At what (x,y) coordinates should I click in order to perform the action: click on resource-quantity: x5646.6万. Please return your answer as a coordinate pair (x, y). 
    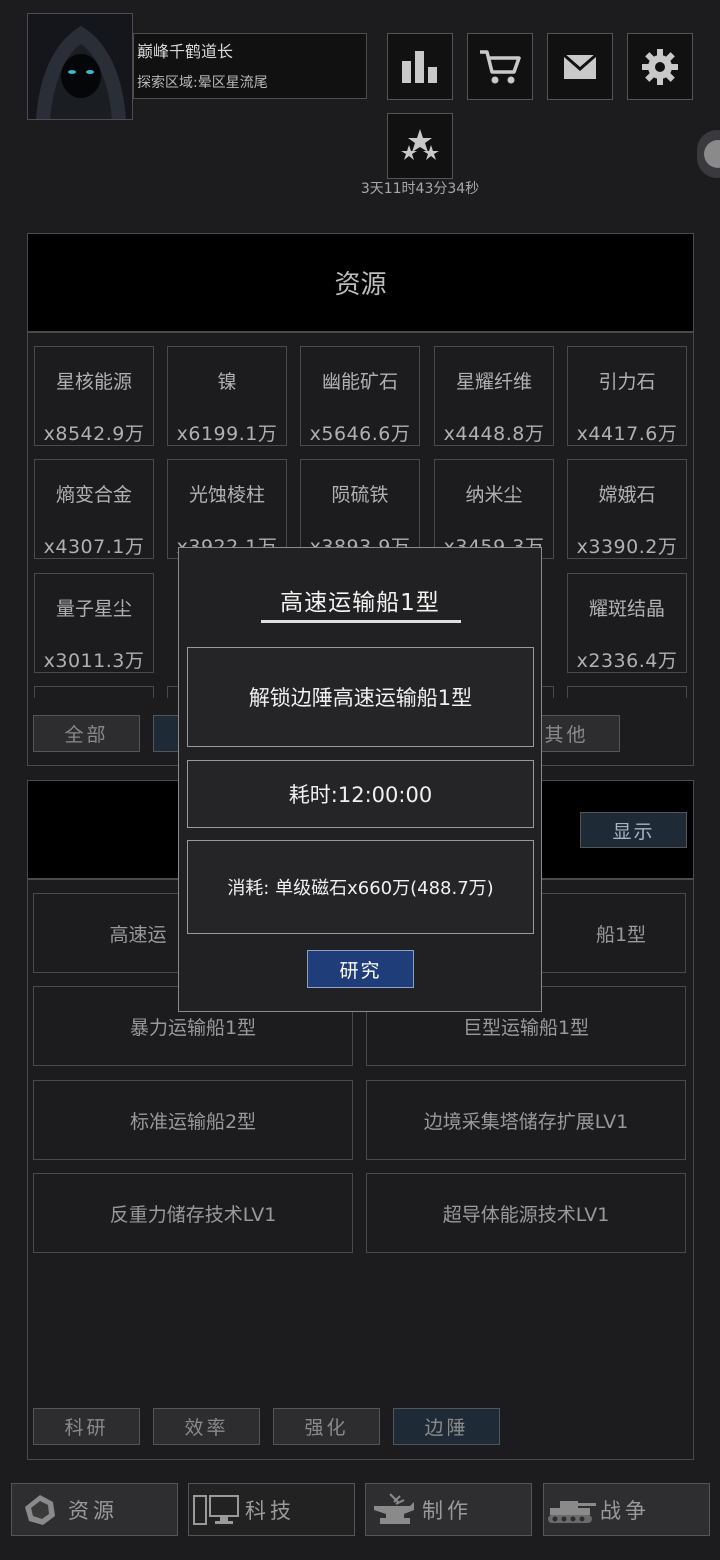
    Looking at the image, I should click on (360, 434).